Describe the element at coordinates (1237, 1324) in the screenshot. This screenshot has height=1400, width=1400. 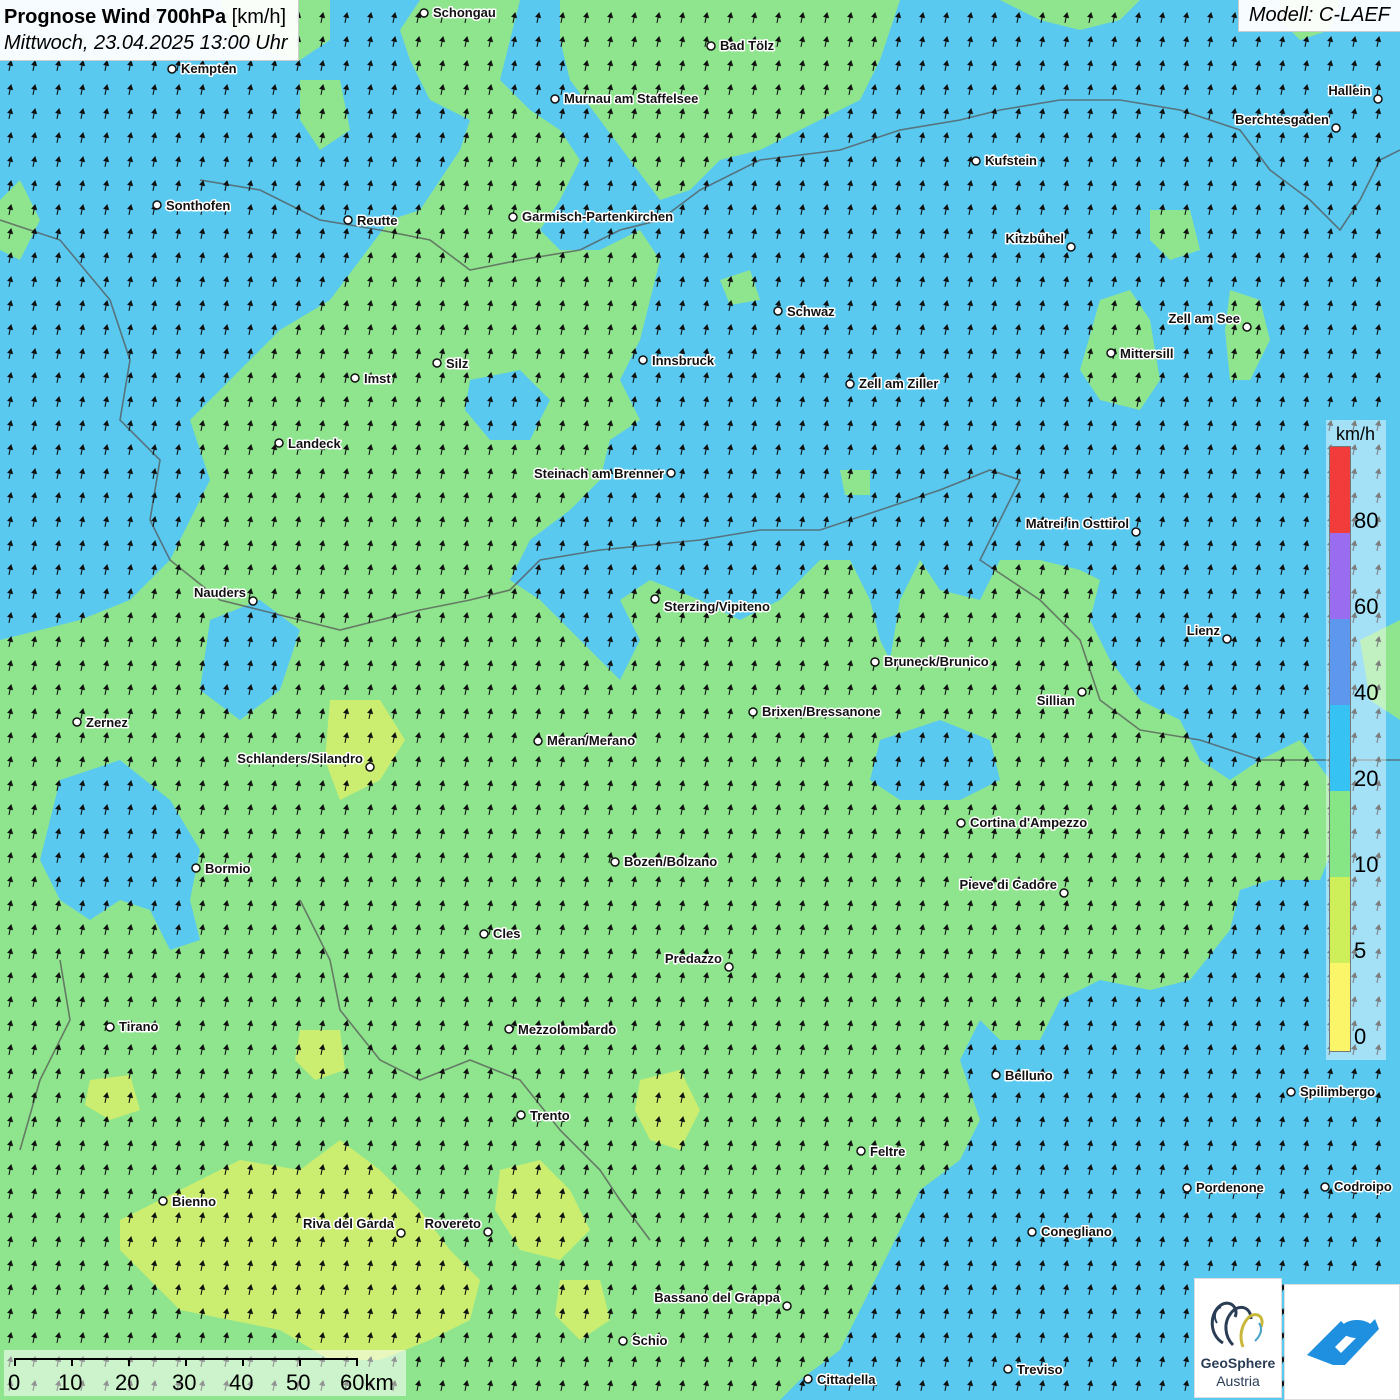
I see `geosphere-emblem-icon` at that location.